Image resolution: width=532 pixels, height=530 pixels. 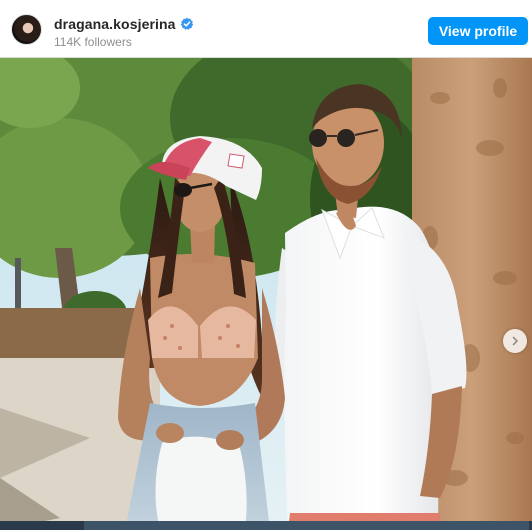 What do you see at coordinates (478, 31) in the screenshot?
I see `view-profile-button: View profile` at bounding box center [478, 31].